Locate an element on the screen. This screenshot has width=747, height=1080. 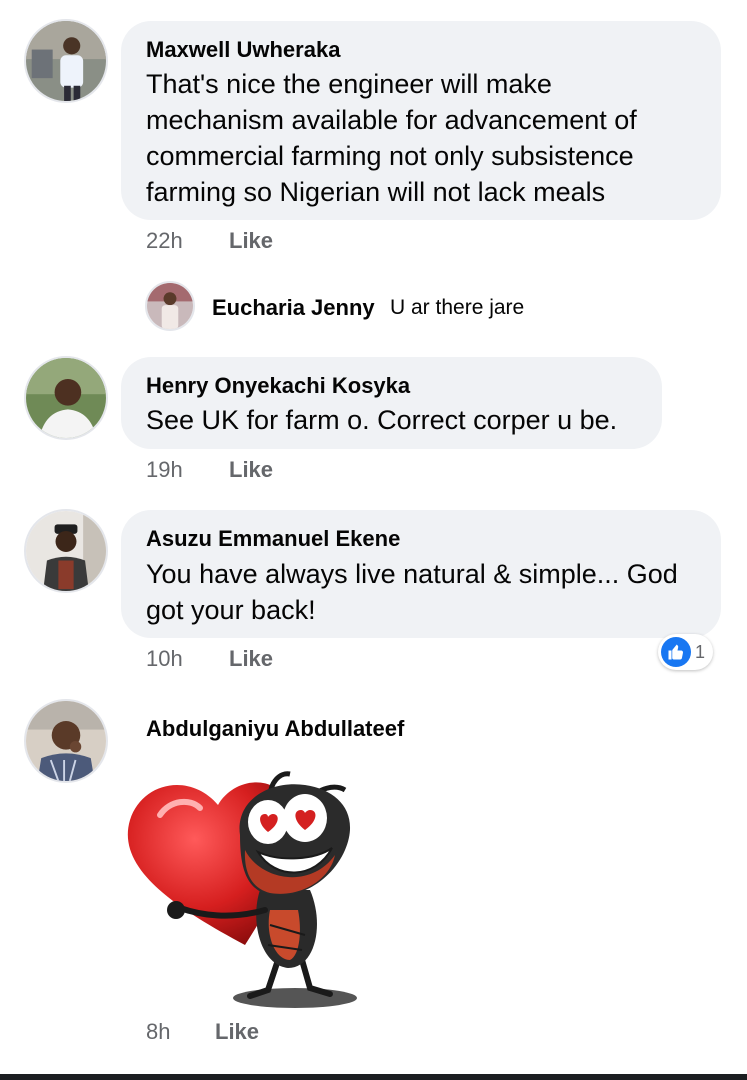
comment-text: See UK for farm o. Correct corper u be. is located at coordinates (381, 420).